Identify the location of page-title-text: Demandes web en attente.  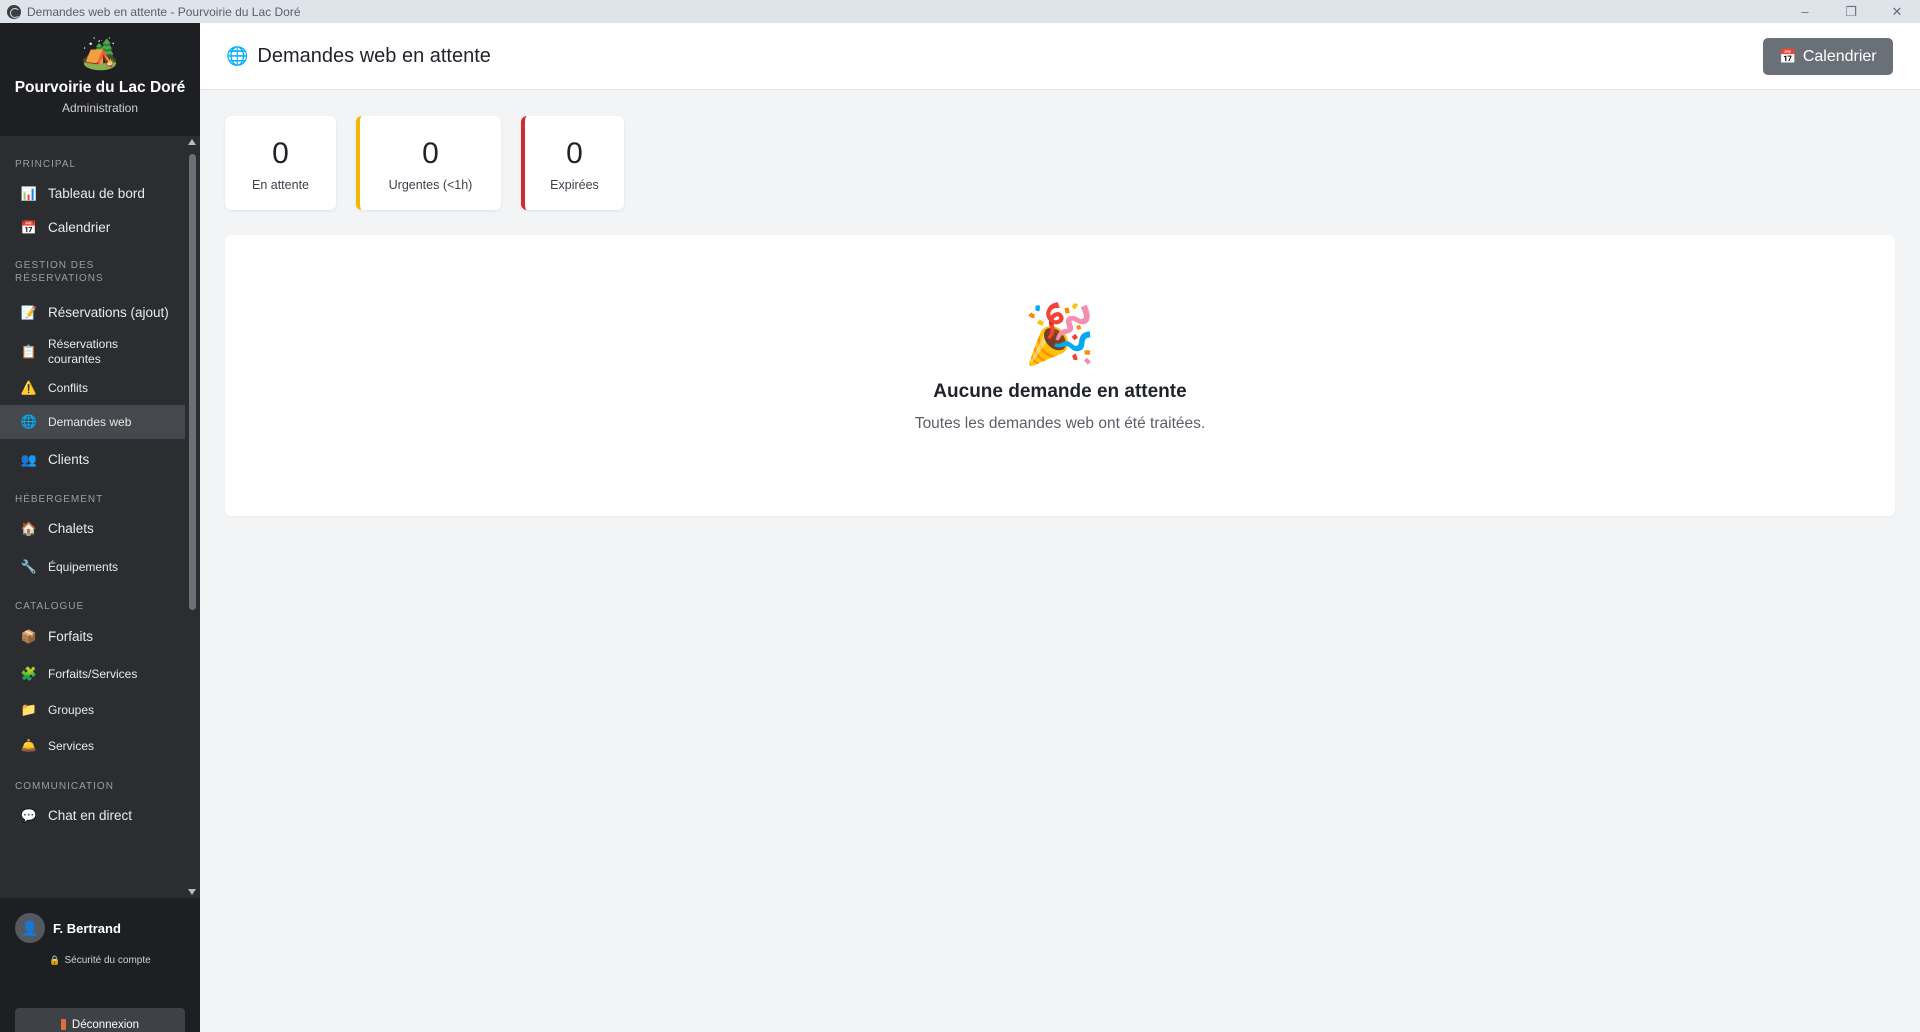
(374, 56).